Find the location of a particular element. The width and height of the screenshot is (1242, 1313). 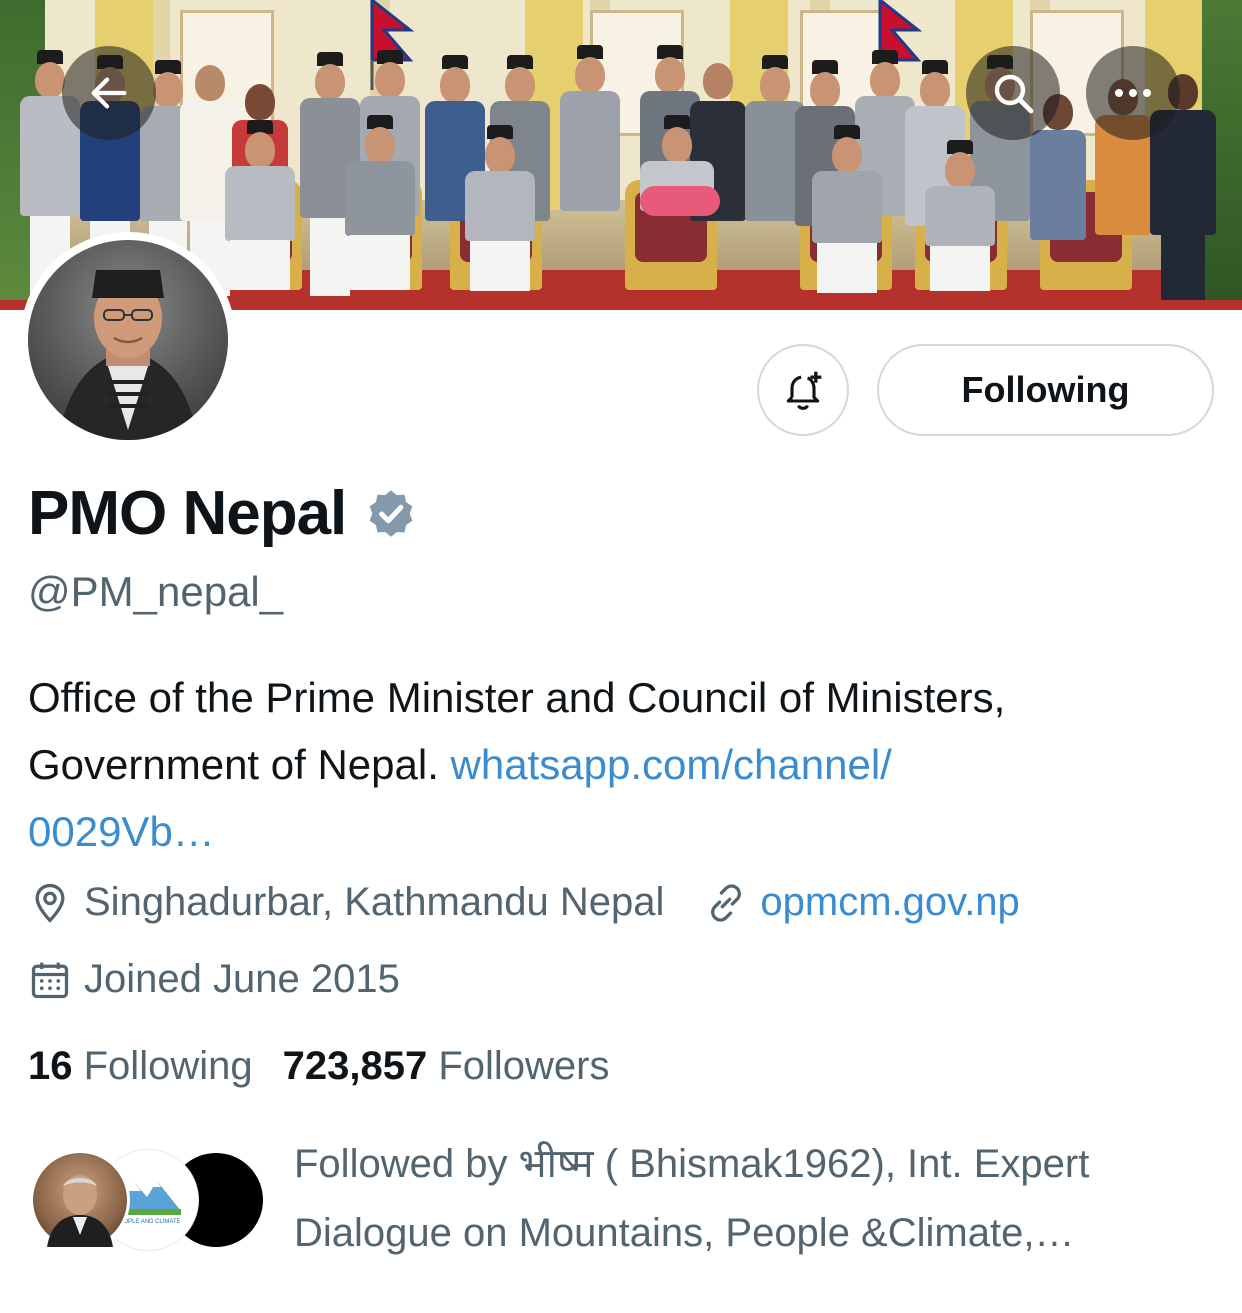

following-stat: 16 Following is located at coordinates (140, 1066).